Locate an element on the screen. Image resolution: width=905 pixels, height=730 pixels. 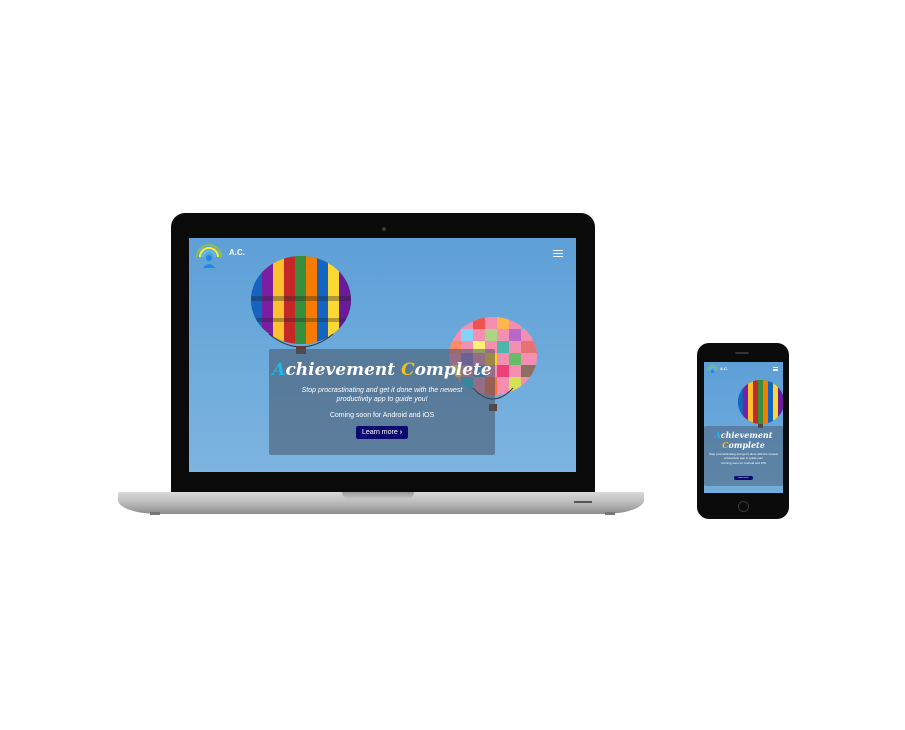
laptop-opening-notch is located at coordinates (378, 495).